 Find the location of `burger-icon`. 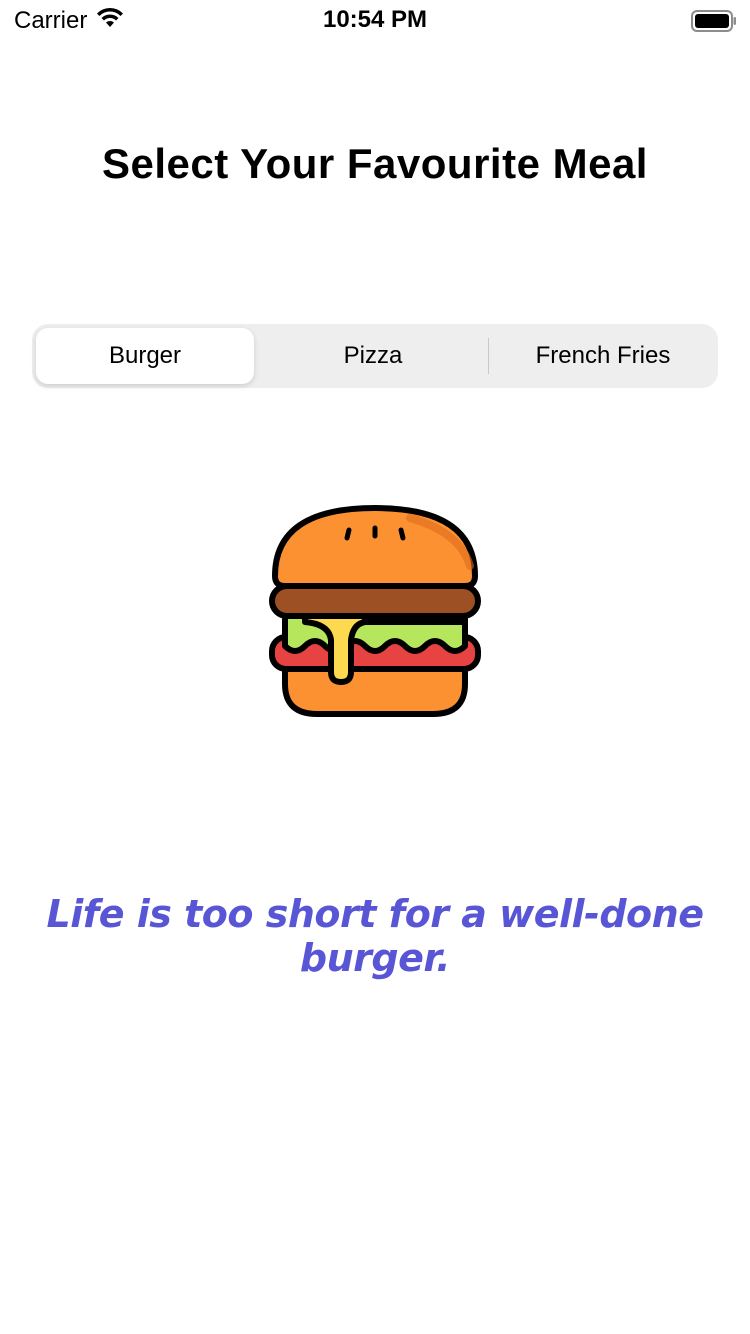

burger-icon is located at coordinates (375, 610).